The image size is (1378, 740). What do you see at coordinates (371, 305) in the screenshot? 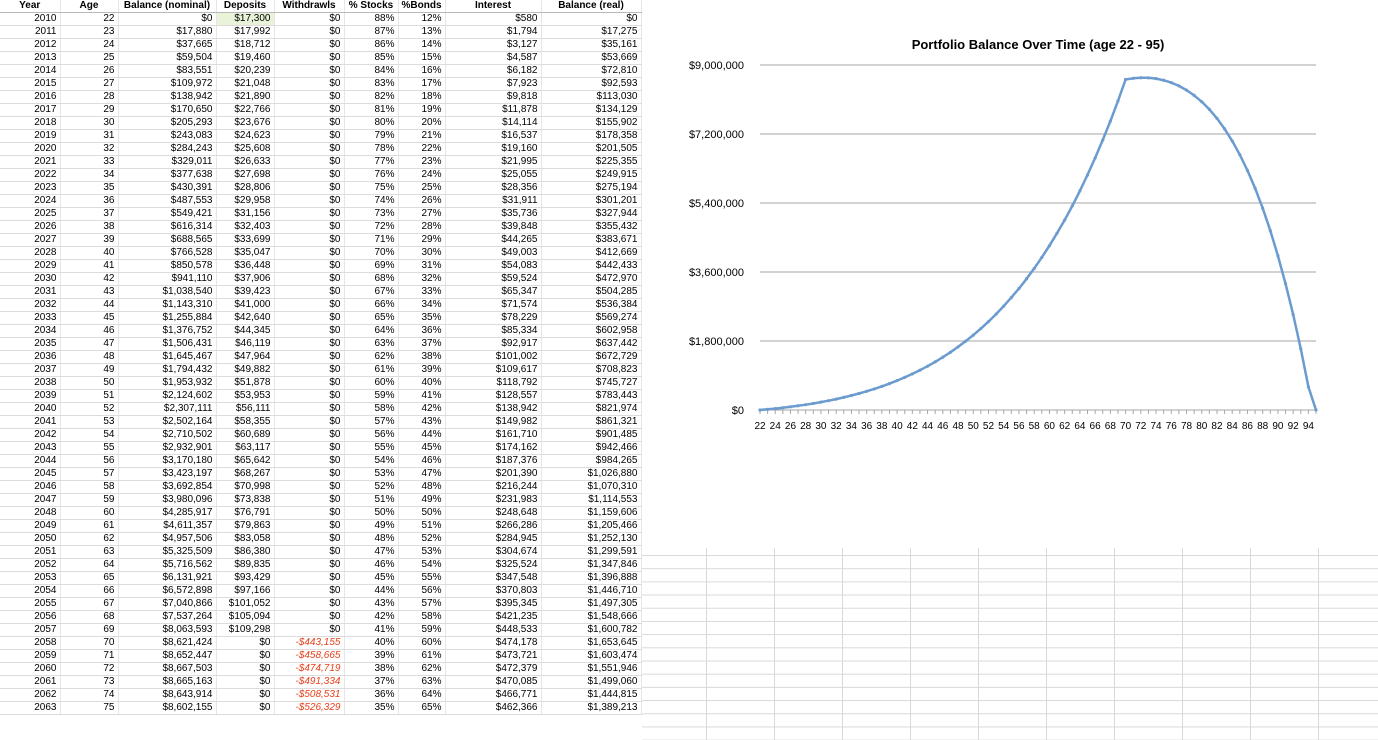
I see `cell-stocks-pct: 66%` at bounding box center [371, 305].